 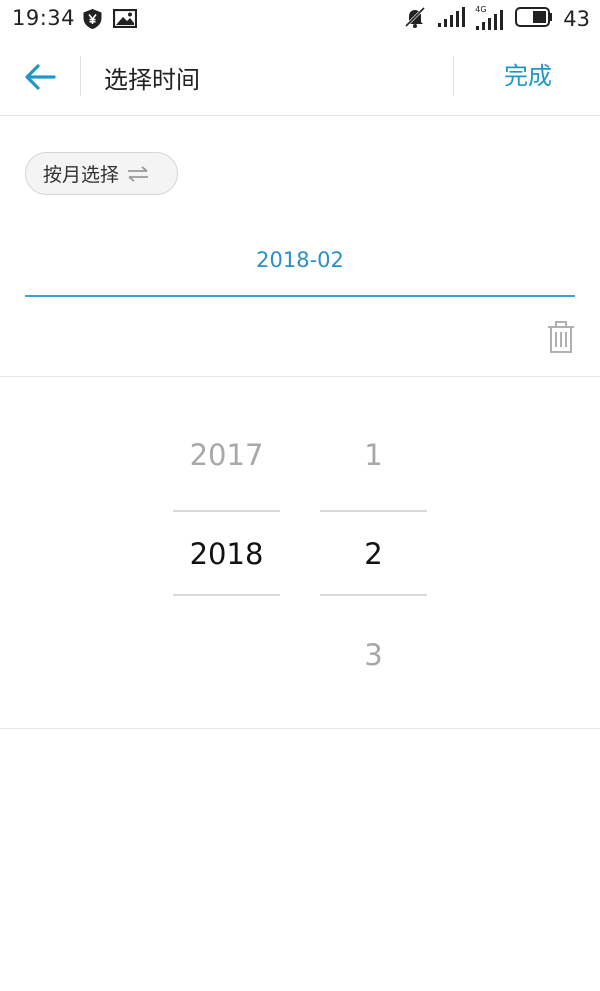 What do you see at coordinates (300, 77) in the screenshot?
I see `app-header: 选择时间 完成` at bounding box center [300, 77].